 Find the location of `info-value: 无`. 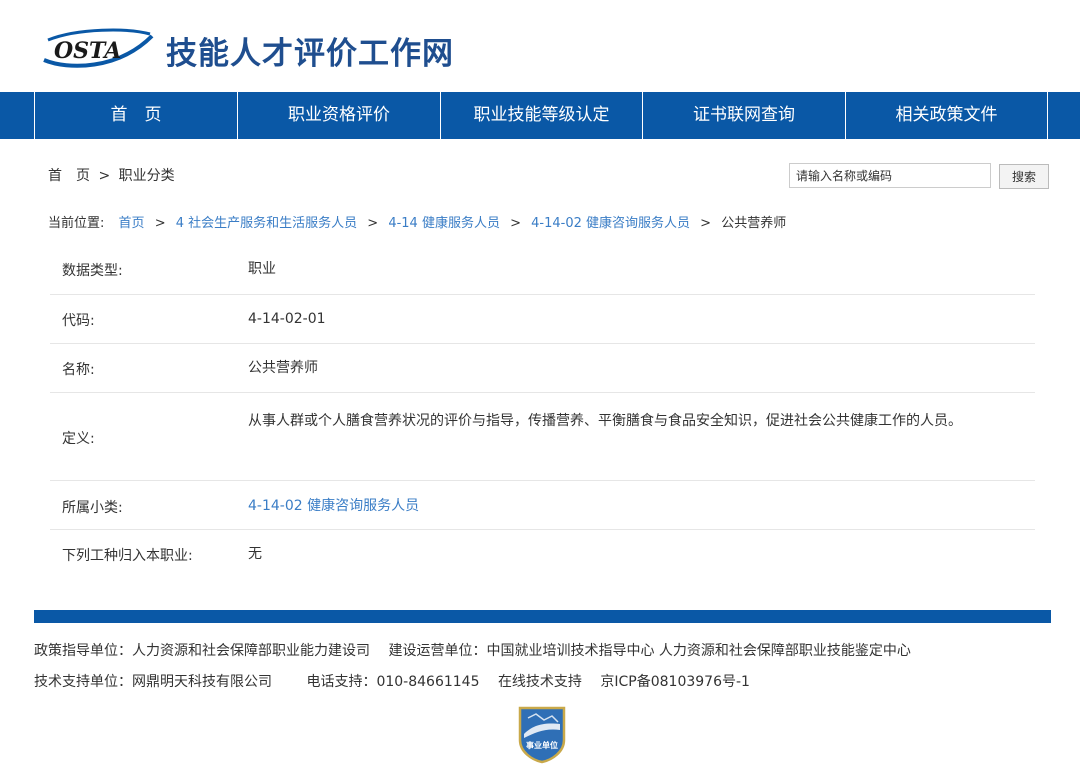

info-value: 无 is located at coordinates (255, 554).